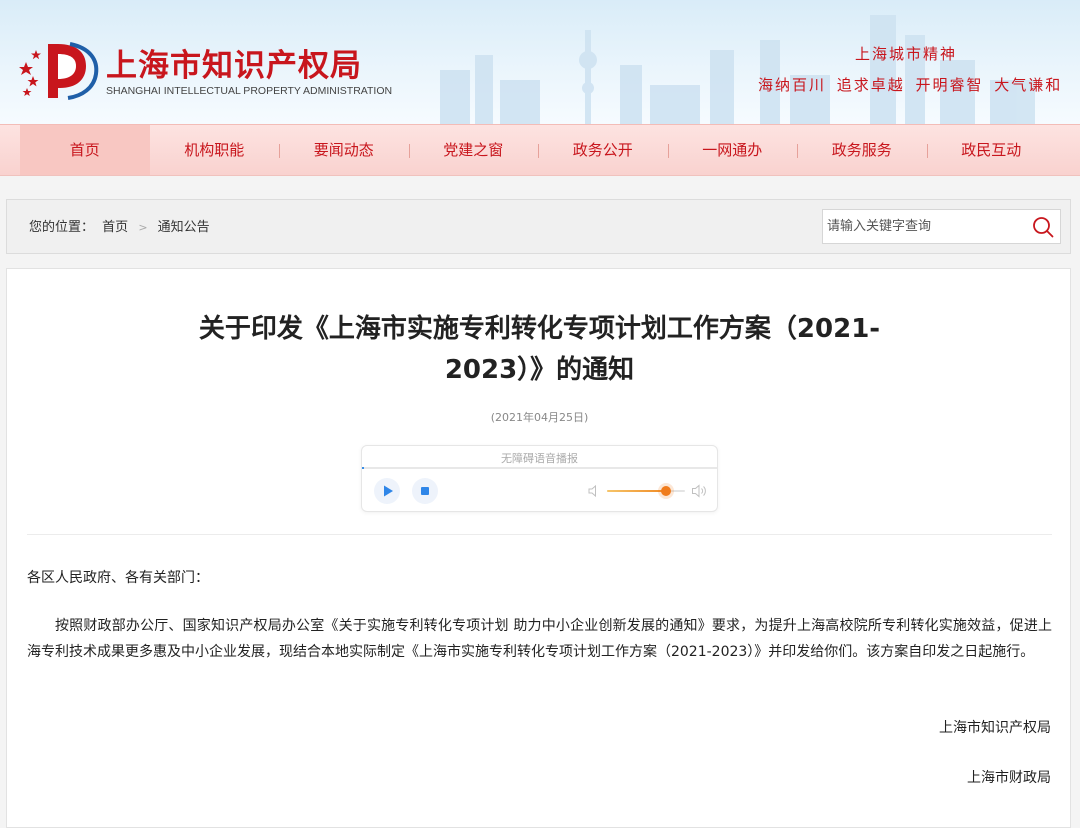 The width and height of the screenshot is (1080, 828). Describe the element at coordinates (665, 491) in the screenshot. I see `volume-knob` at that location.